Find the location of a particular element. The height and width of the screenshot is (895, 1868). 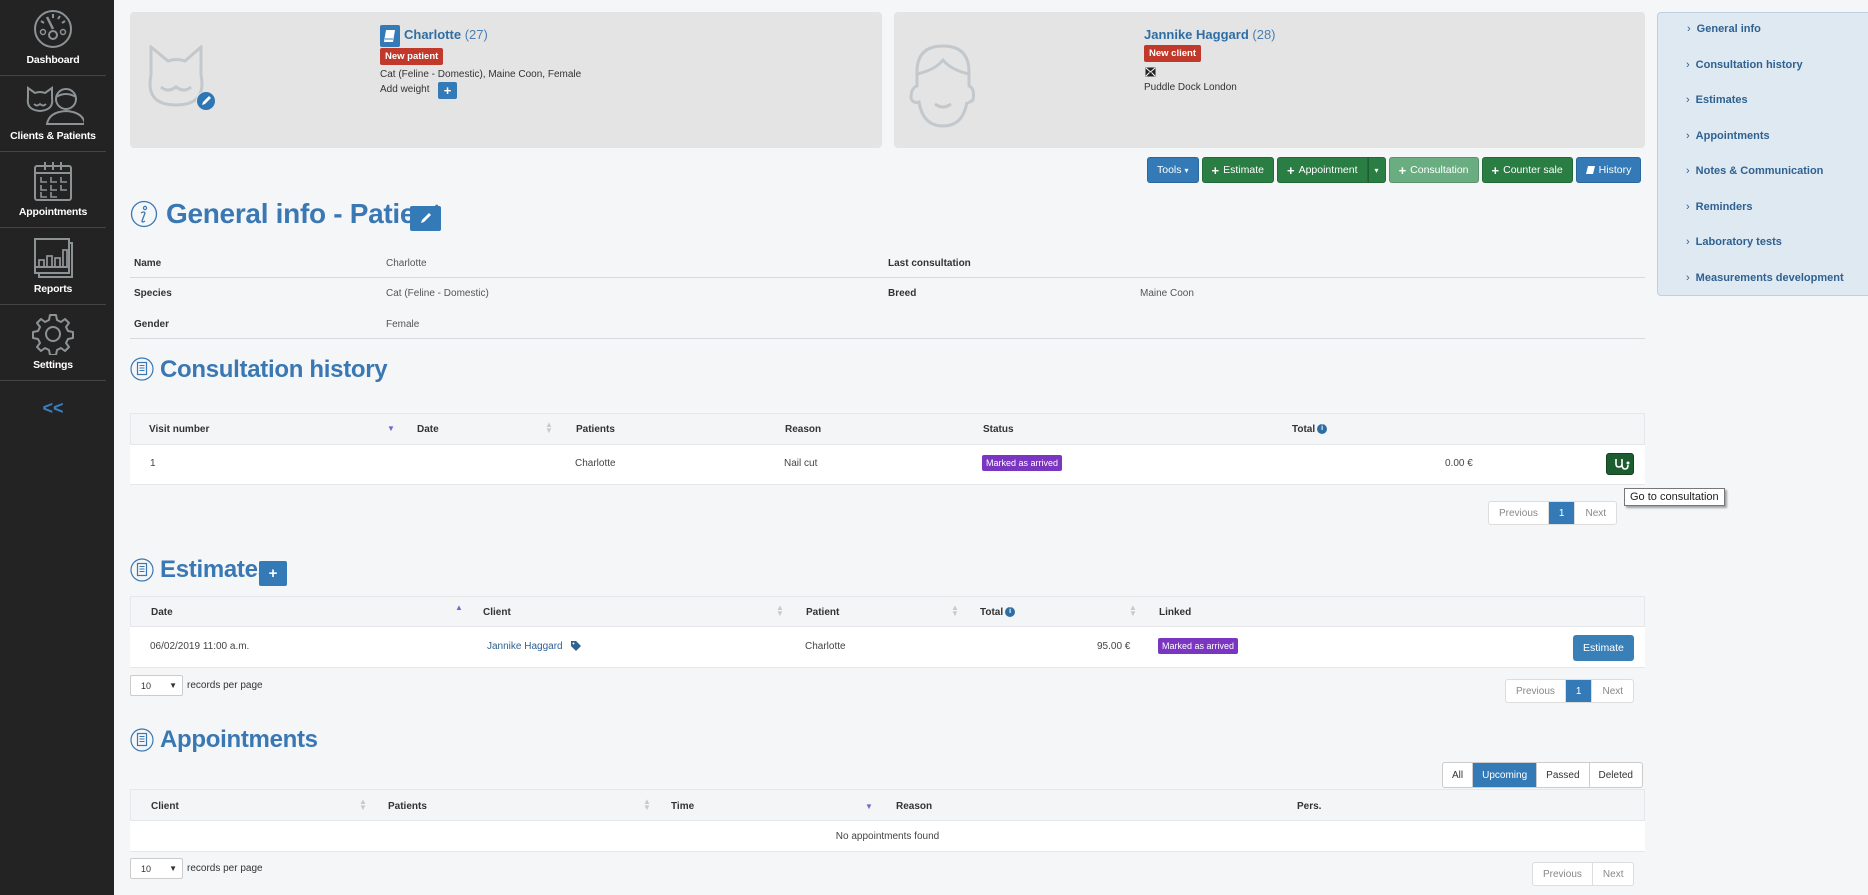

go-to-consultation-button is located at coordinates (1620, 464).